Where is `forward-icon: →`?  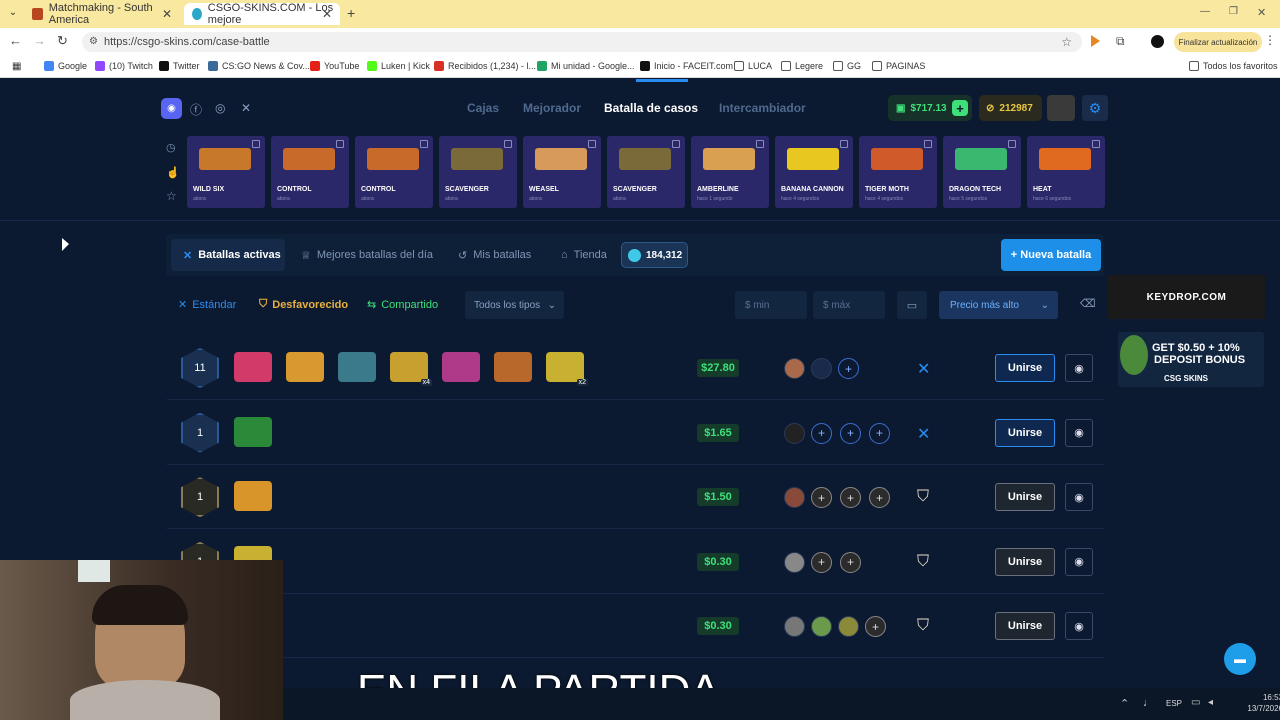
forward-icon: → is located at coordinates (39, 40).